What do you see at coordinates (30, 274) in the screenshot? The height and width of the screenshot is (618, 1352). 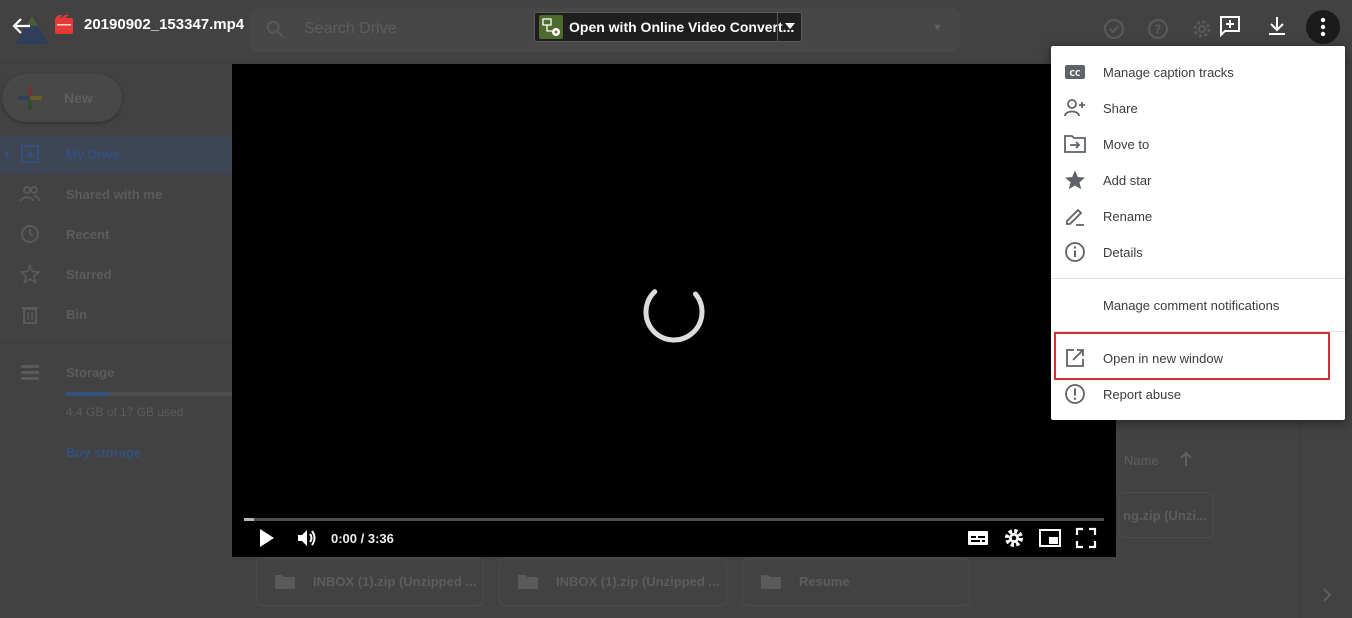 I see `star-outline-icon` at bounding box center [30, 274].